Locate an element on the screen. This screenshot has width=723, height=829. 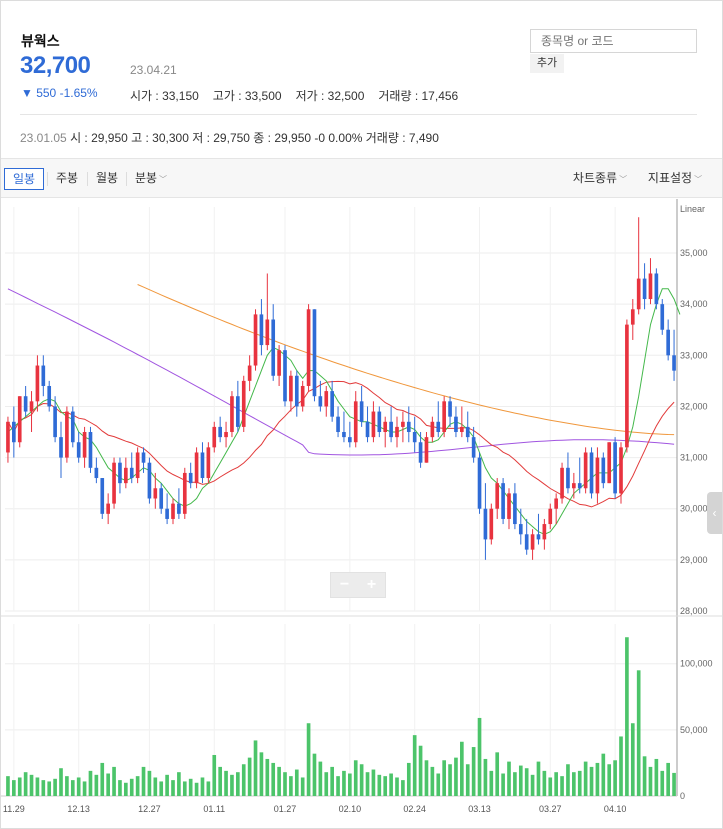
chevron-down-icon: ﹀ is located at coordinates (163, 179).